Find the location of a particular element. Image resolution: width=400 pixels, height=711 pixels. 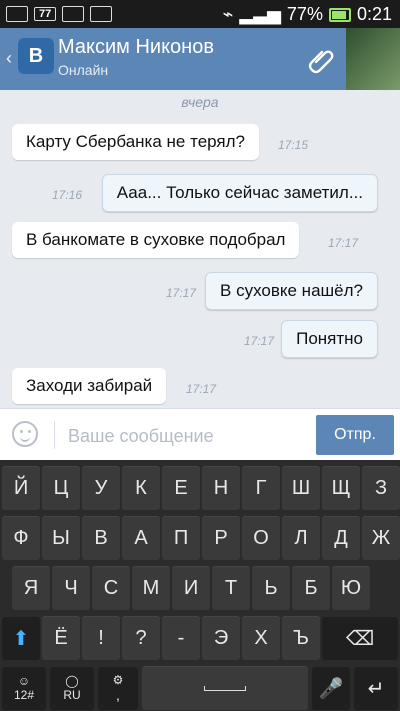

key: Б is located at coordinates (311, 588).